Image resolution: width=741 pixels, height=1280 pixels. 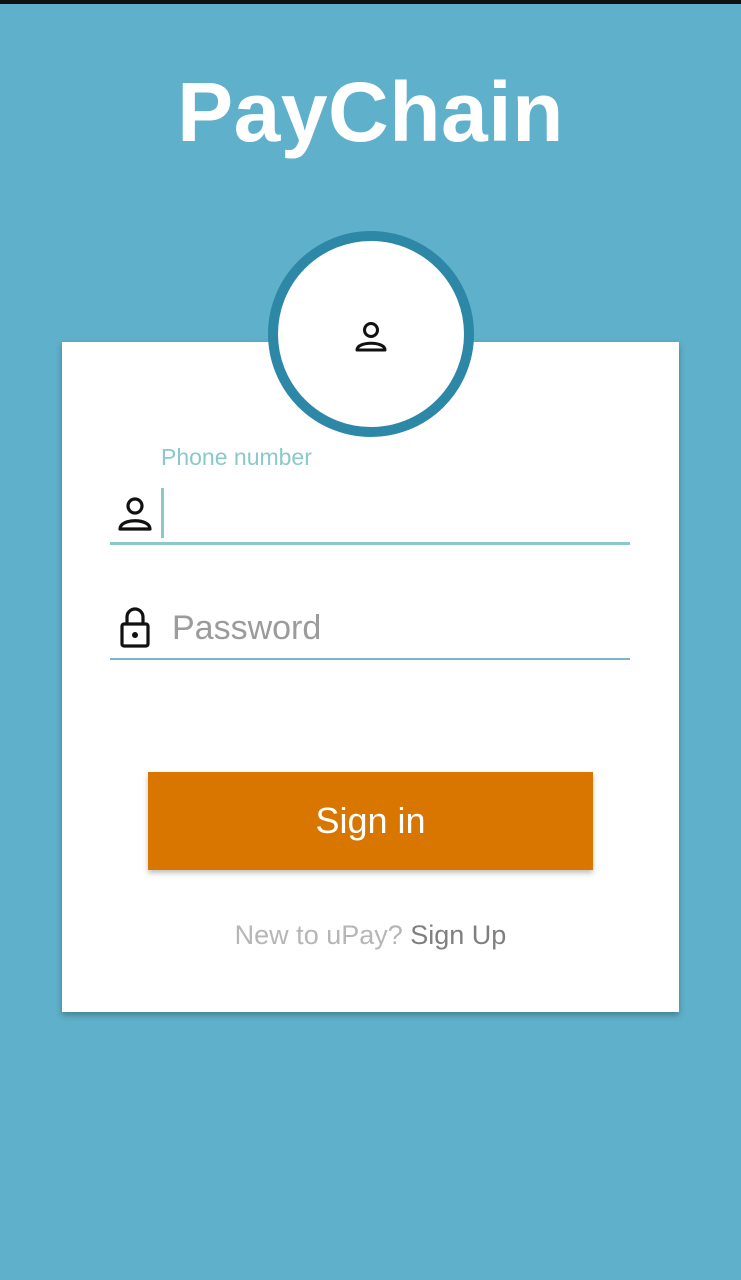 What do you see at coordinates (236, 457) in the screenshot?
I see `phone-field-label: Phone number` at bounding box center [236, 457].